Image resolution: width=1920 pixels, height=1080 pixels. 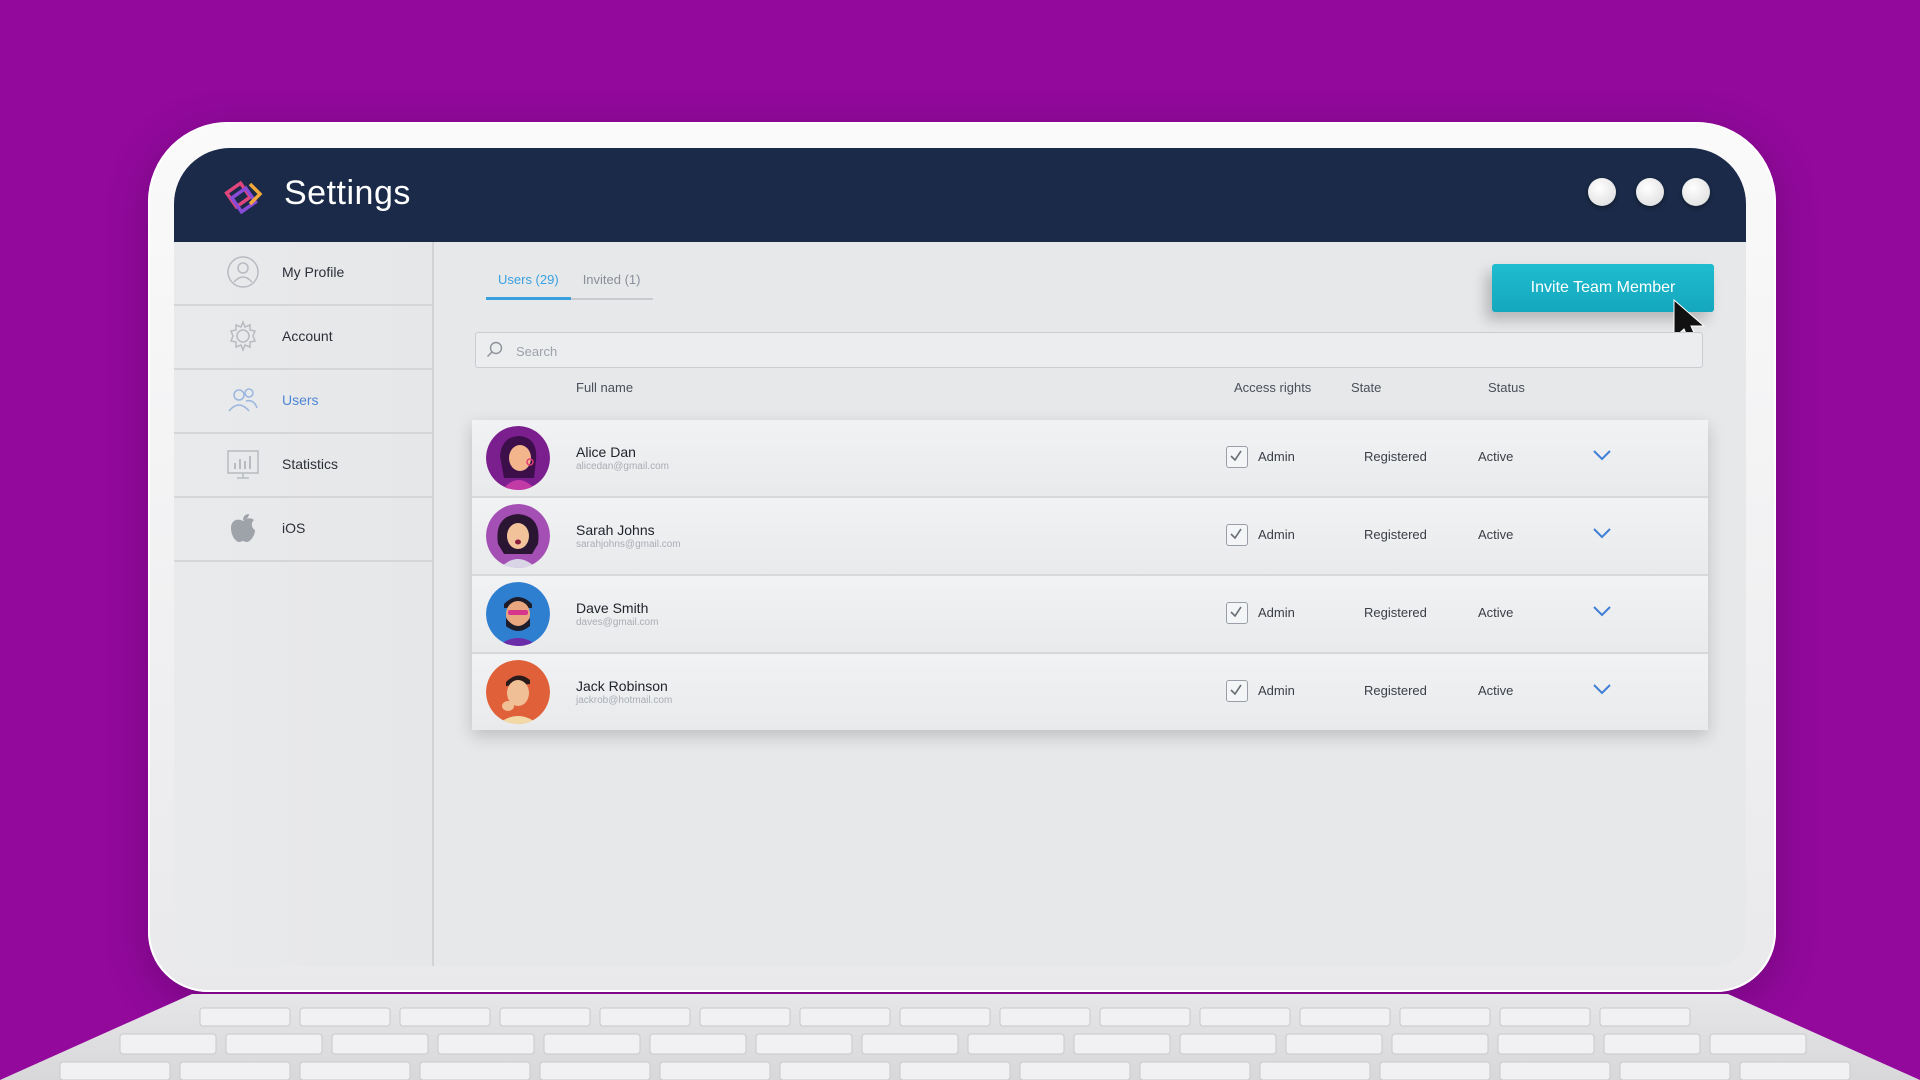 I want to click on column-header-access-rights: Access rights, so click(x=1273, y=387).